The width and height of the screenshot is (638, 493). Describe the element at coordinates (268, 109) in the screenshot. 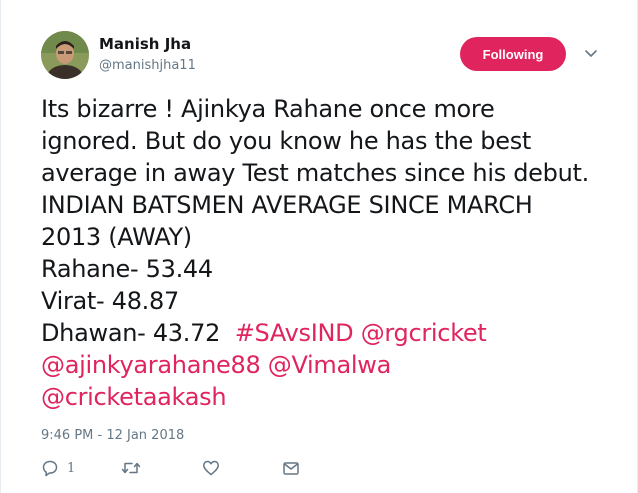

I see `tweet-line: Its bizarre ! Ajinkya Rahane once more` at that location.